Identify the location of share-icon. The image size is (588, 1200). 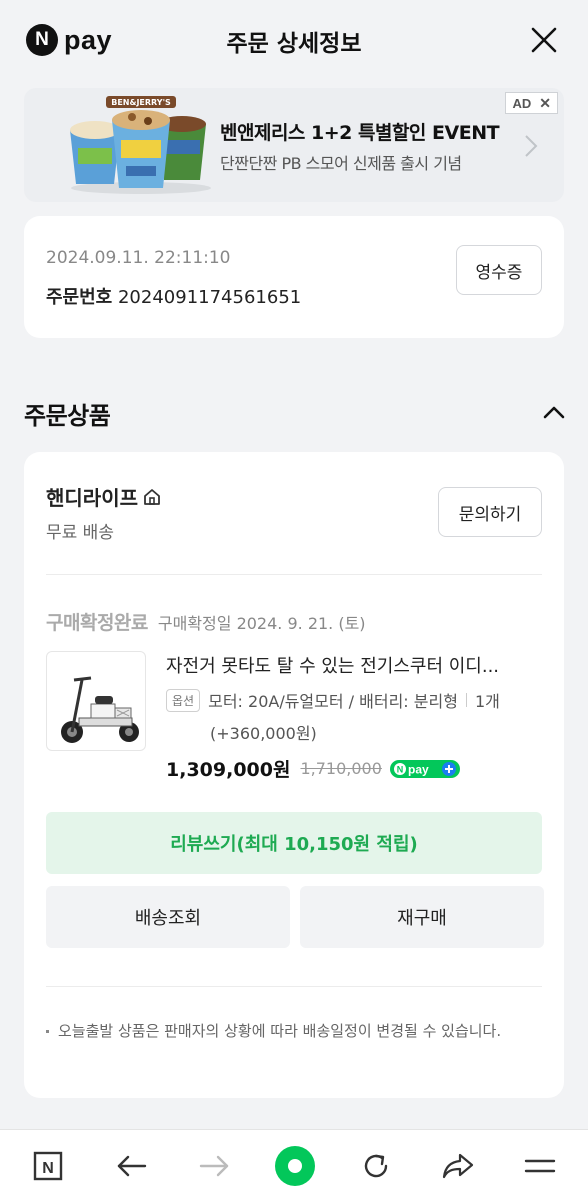
(458, 1166).